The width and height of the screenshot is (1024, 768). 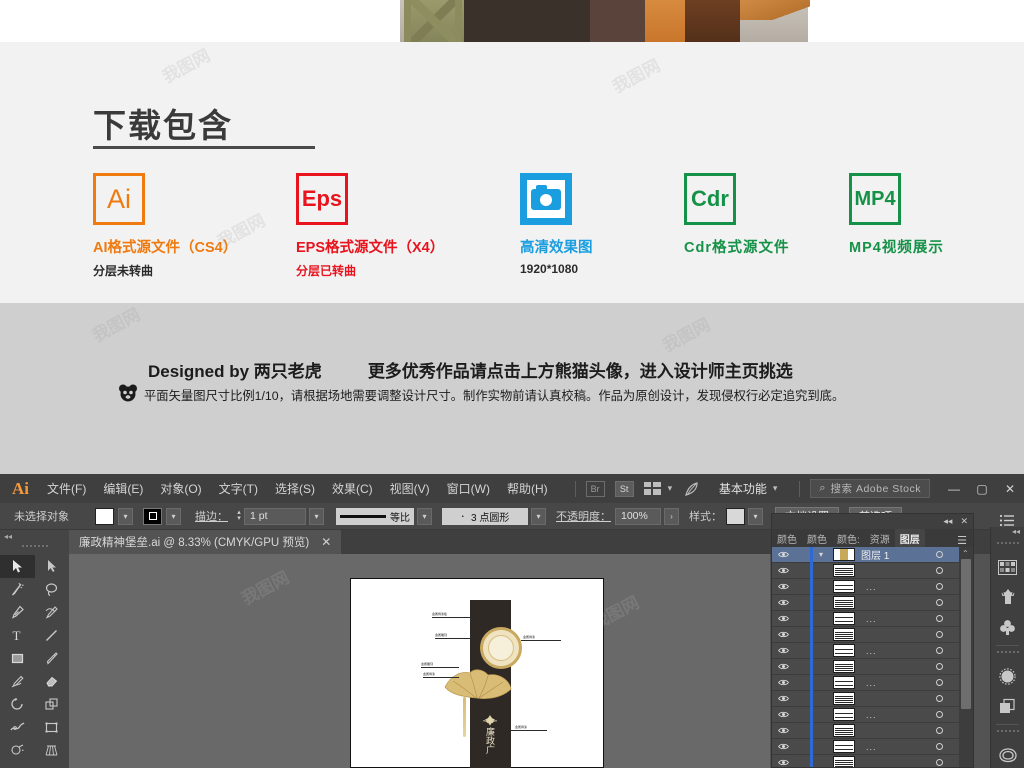 What do you see at coordinates (848, 538) in the screenshot?
I see `panel-tab-color-3: 颜色:` at bounding box center [848, 538].